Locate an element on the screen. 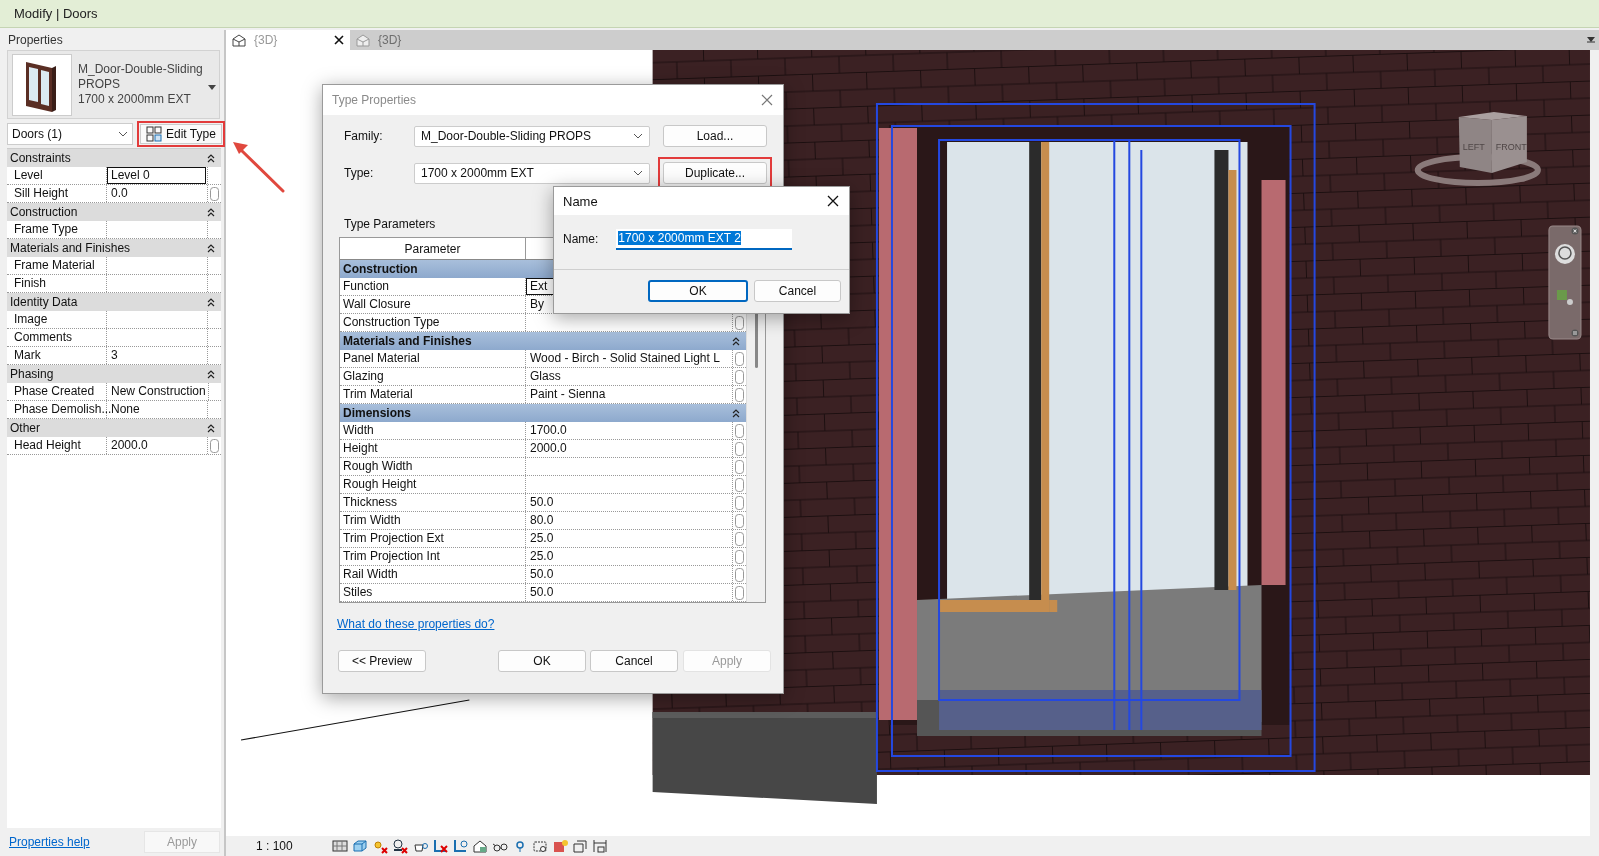 This screenshot has width=1599, height=856. name-input-field: 1700 x 2000mm EXT 2 is located at coordinates (704, 239).